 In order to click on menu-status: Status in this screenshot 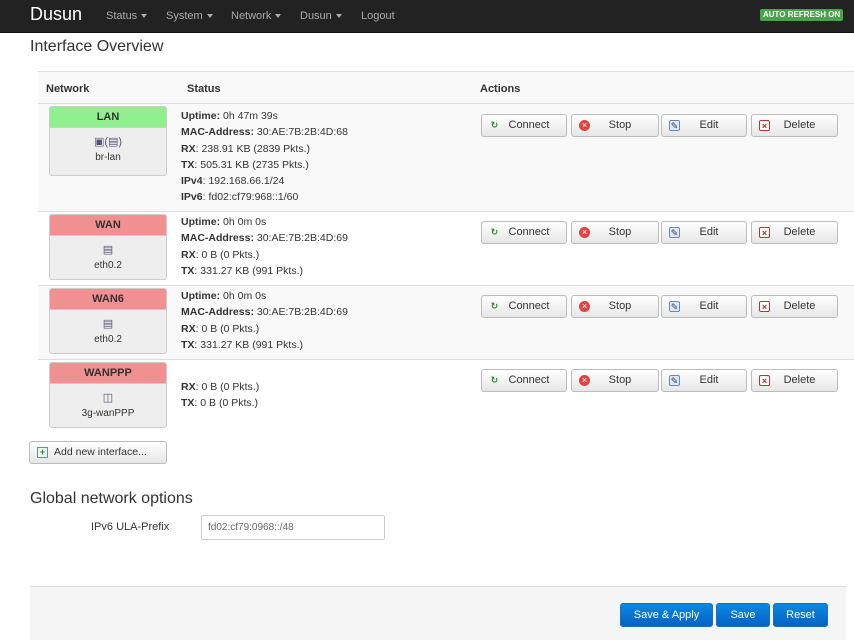, I will do `click(127, 16)`.